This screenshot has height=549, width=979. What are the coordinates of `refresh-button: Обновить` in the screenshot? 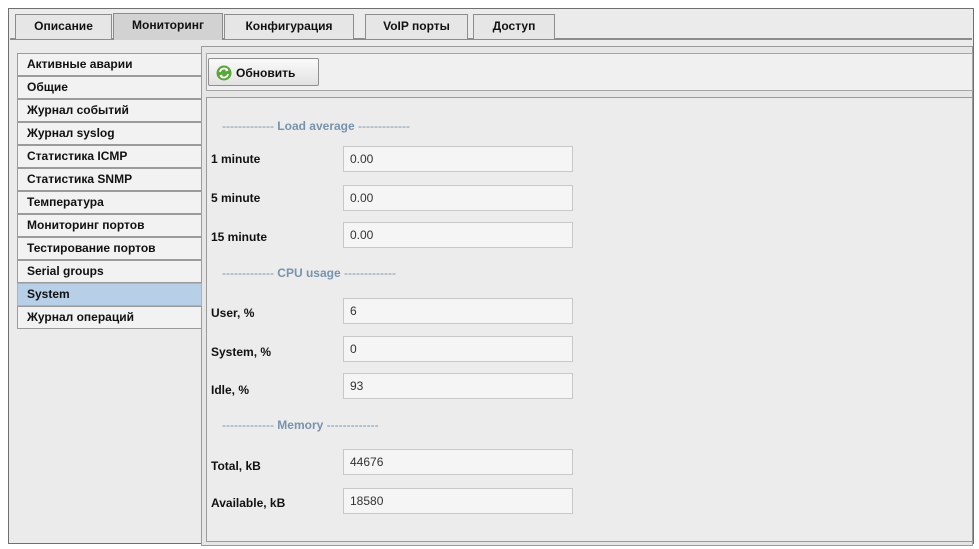 It's located at (263, 72).